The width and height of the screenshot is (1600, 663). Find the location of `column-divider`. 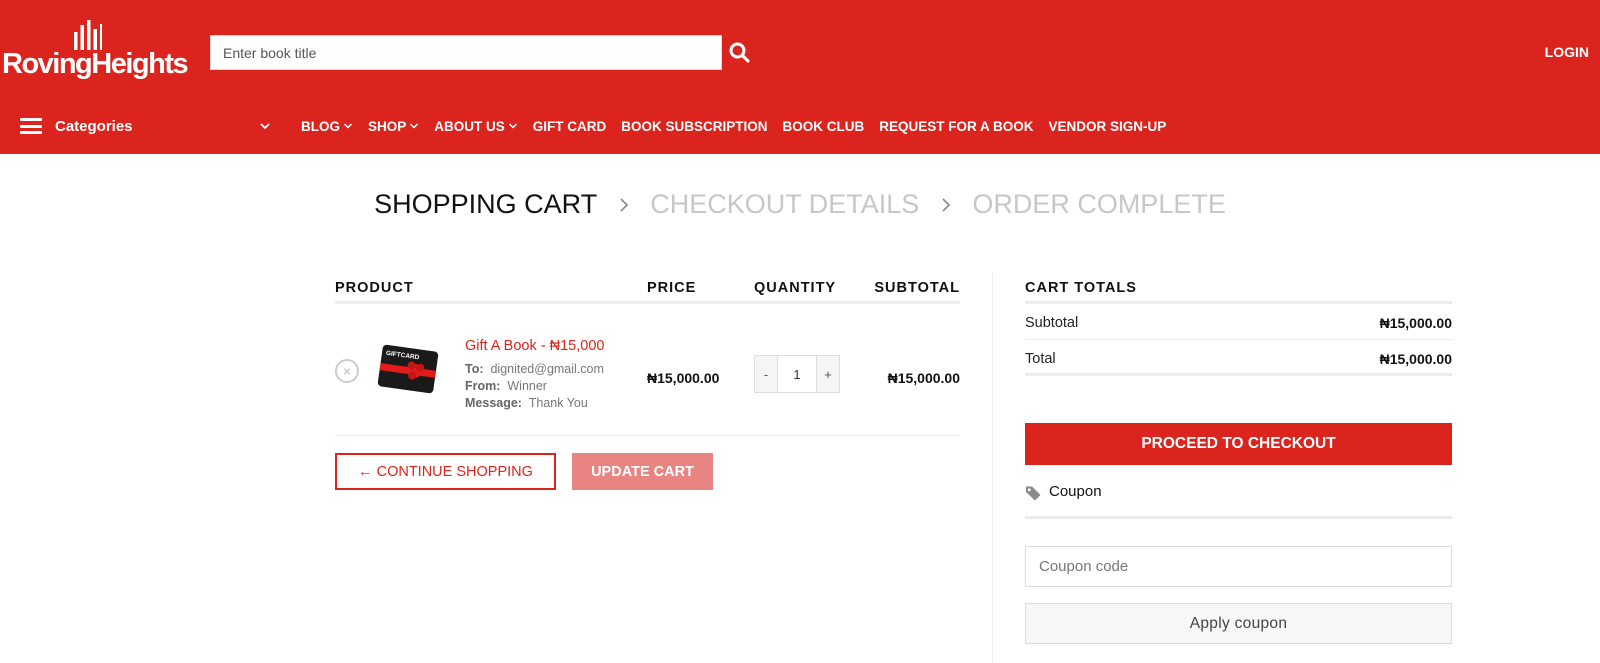

column-divider is located at coordinates (992, 467).